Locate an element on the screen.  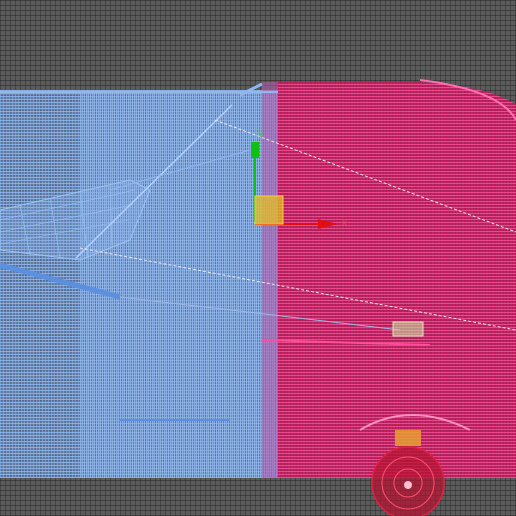
gizmo-x-arrow is located at coordinates (328, 224).